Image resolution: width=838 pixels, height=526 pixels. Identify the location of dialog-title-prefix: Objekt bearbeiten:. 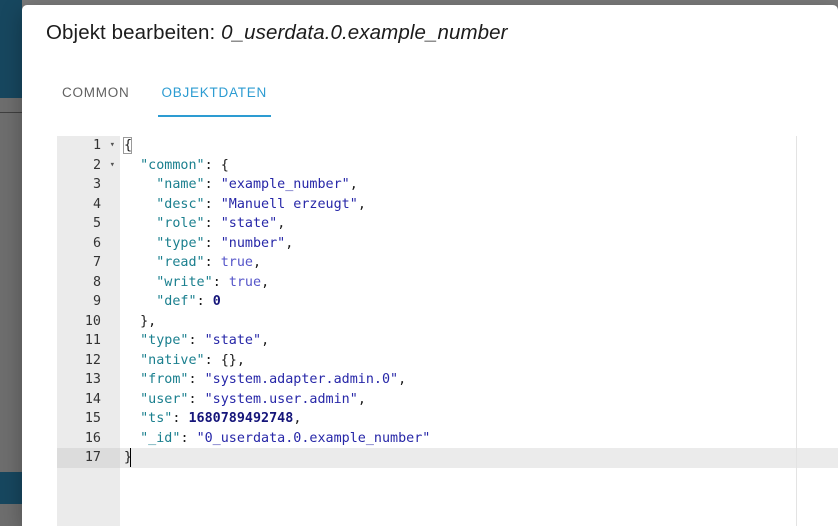
(134, 32).